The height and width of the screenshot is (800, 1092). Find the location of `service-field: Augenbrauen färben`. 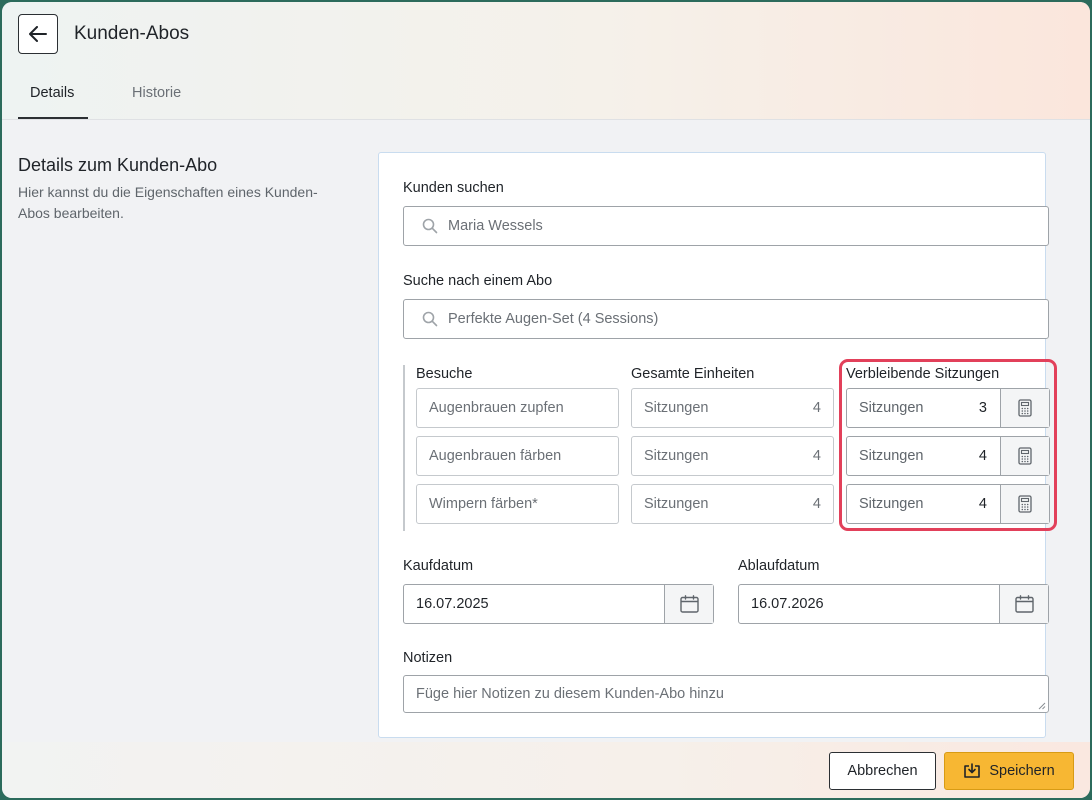

service-field: Augenbrauen färben is located at coordinates (517, 456).